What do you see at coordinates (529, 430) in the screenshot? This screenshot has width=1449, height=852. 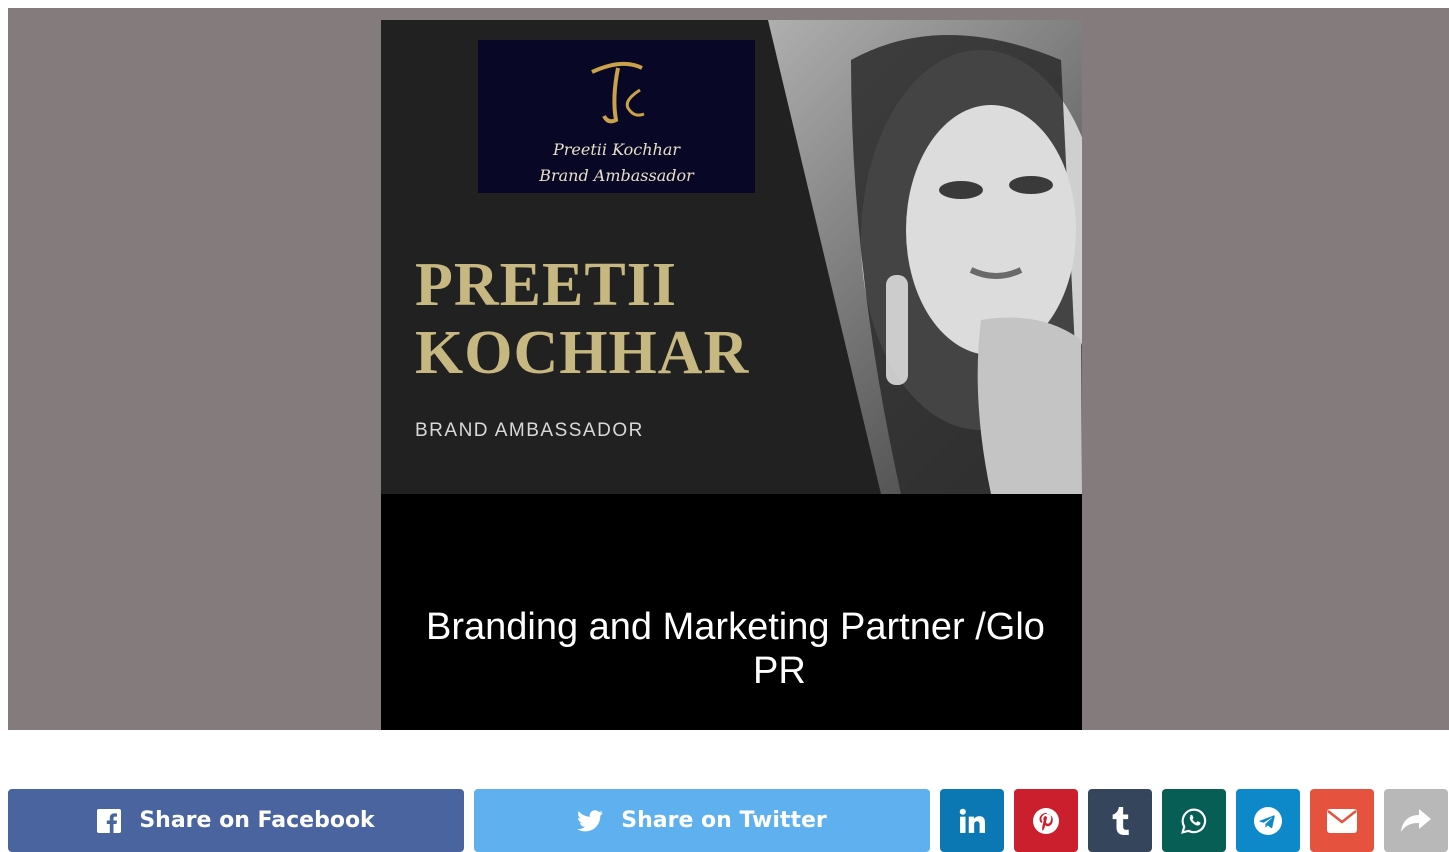 I see `poster-role: BRAND AMBASSADOR` at bounding box center [529, 430].